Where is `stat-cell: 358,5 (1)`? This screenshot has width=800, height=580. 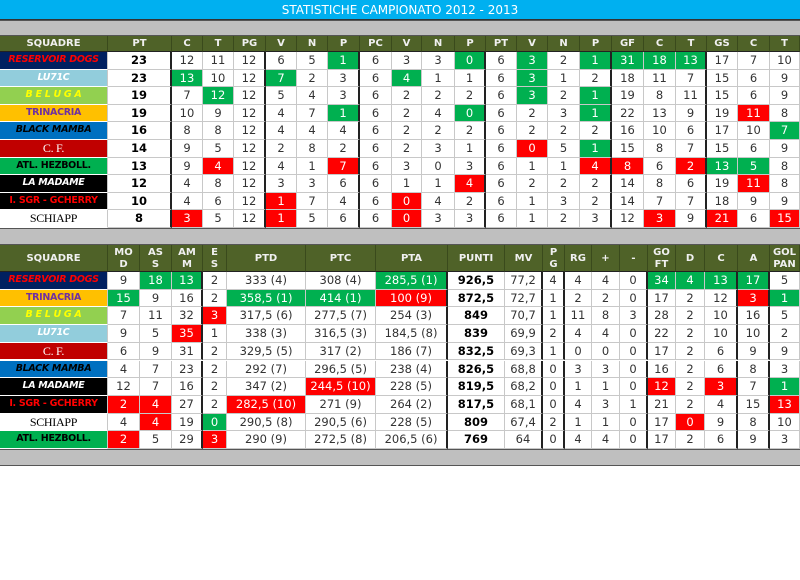
stat-cell: 358,5 (1) is located at coordinates (266, 298).